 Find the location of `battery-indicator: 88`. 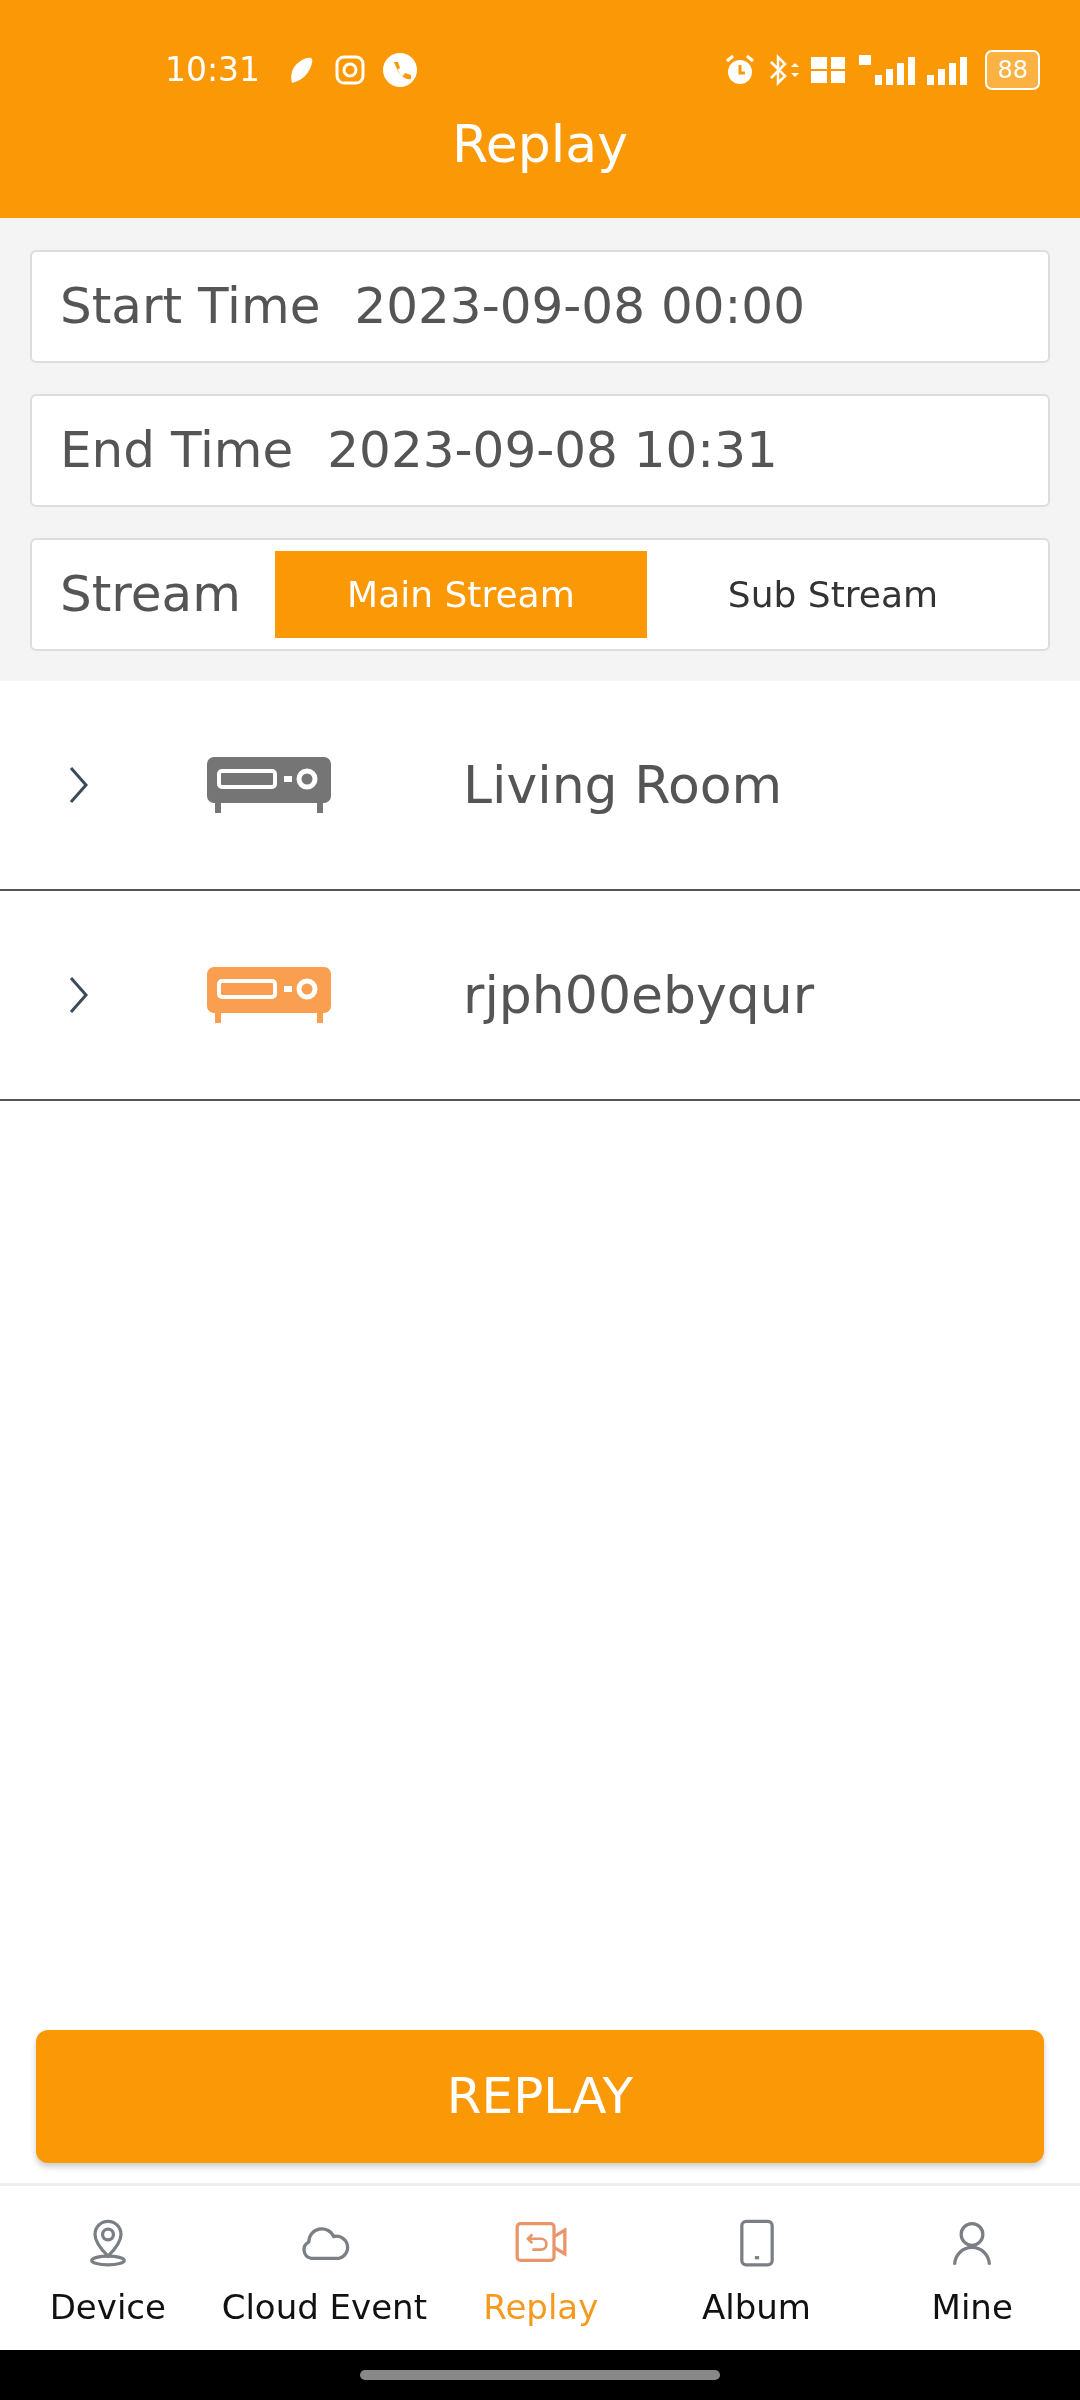

battery-indicator: 88 is located at coordinates (1012, 70).